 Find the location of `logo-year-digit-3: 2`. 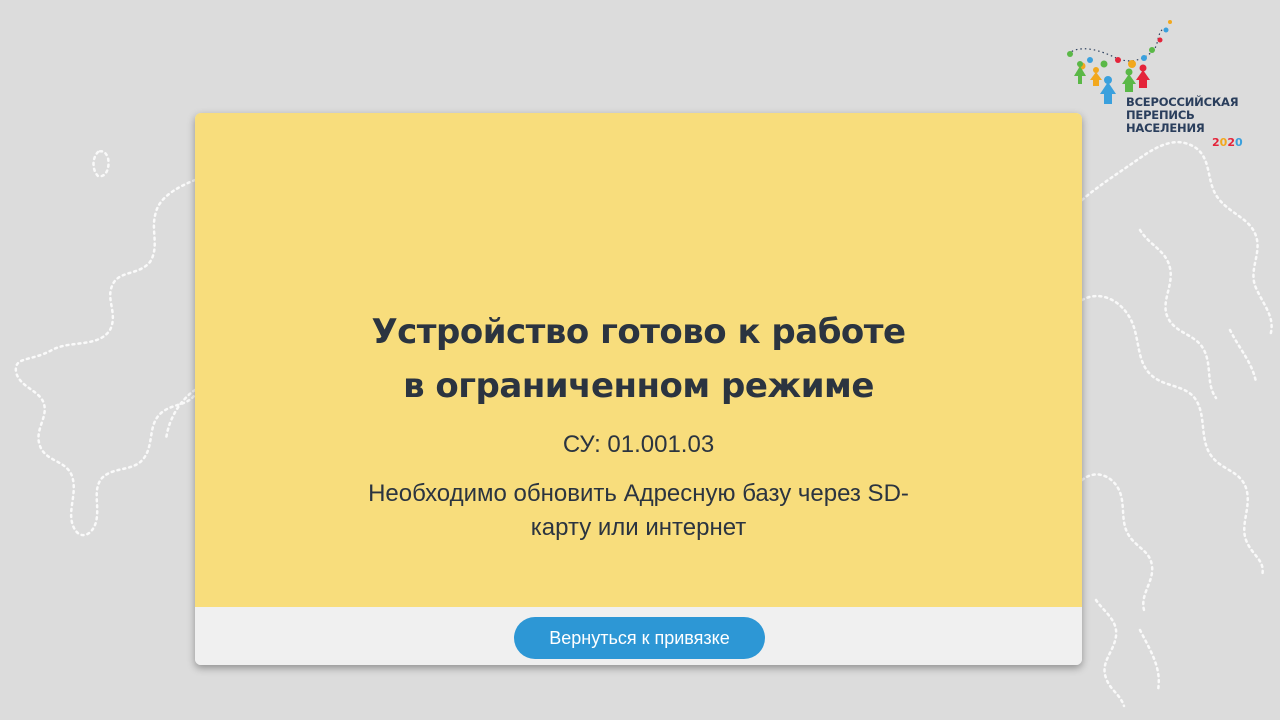

logo-year-digit-3: 2 is located at coordinates (1231, 142).